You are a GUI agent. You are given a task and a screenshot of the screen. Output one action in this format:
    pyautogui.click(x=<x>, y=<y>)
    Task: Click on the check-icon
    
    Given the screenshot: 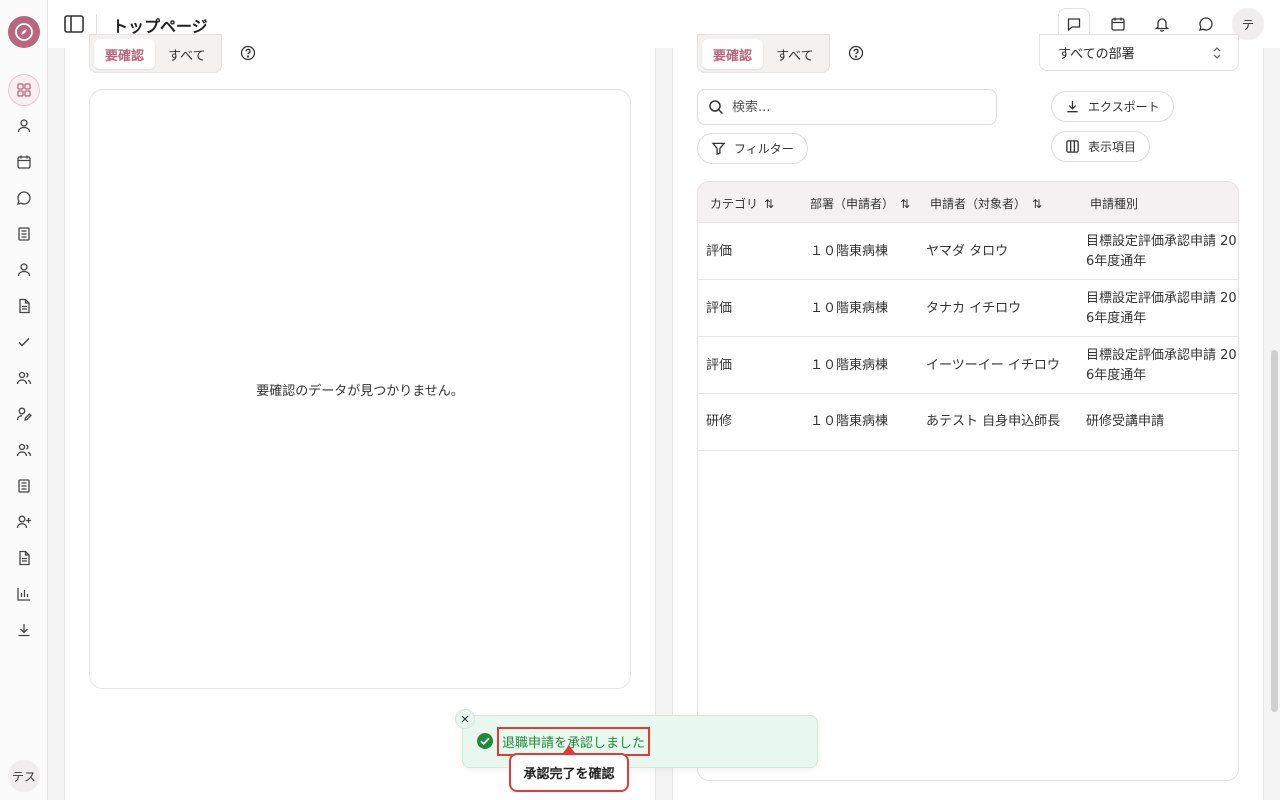 What is the action you would take?
    pyautogui.click(x=24, y=342)
    